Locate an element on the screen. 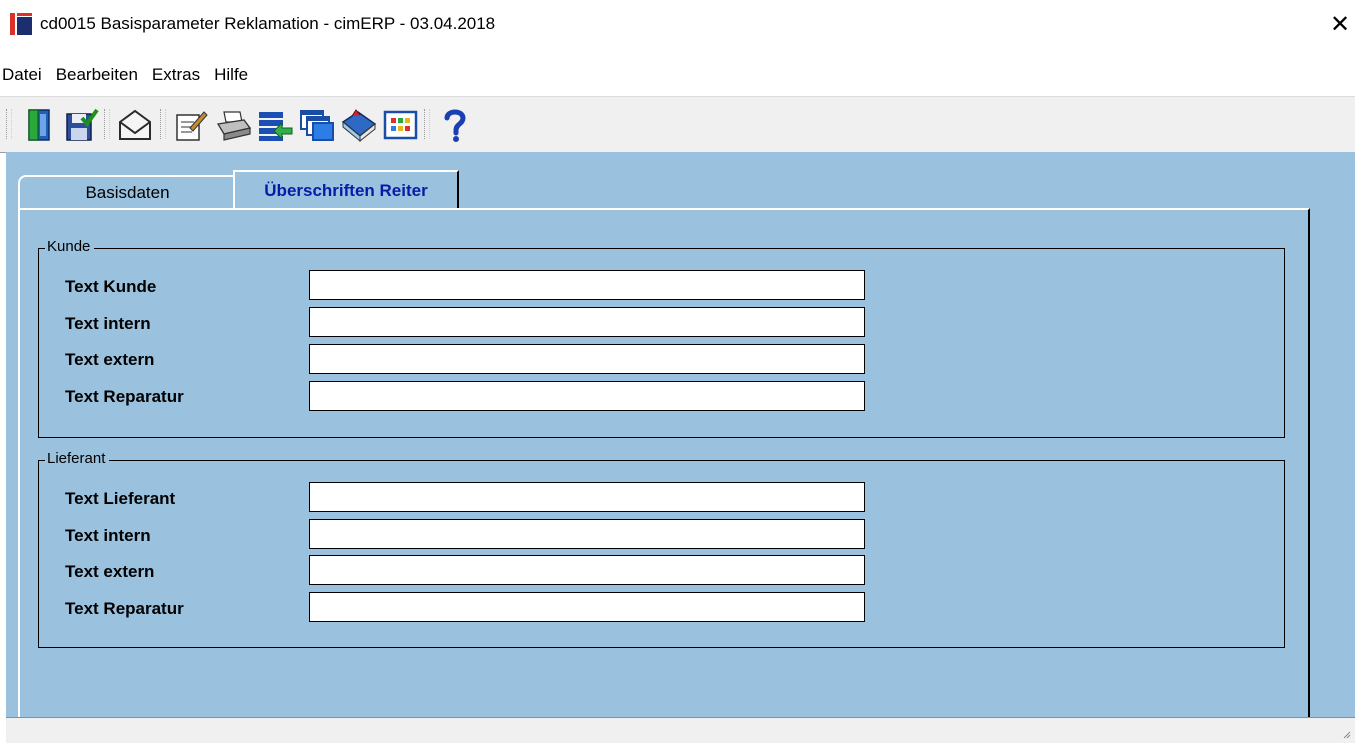 This screenshot has height=743, width=1355. tab-basisdaten: Basisdaten is located at coordinates (126, 192).